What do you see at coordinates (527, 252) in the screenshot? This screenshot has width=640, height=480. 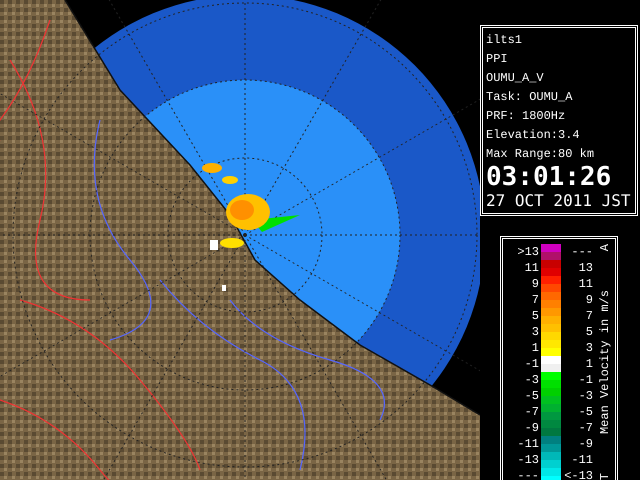 I see `legend-label: >13` at bounding box center [527, 252].